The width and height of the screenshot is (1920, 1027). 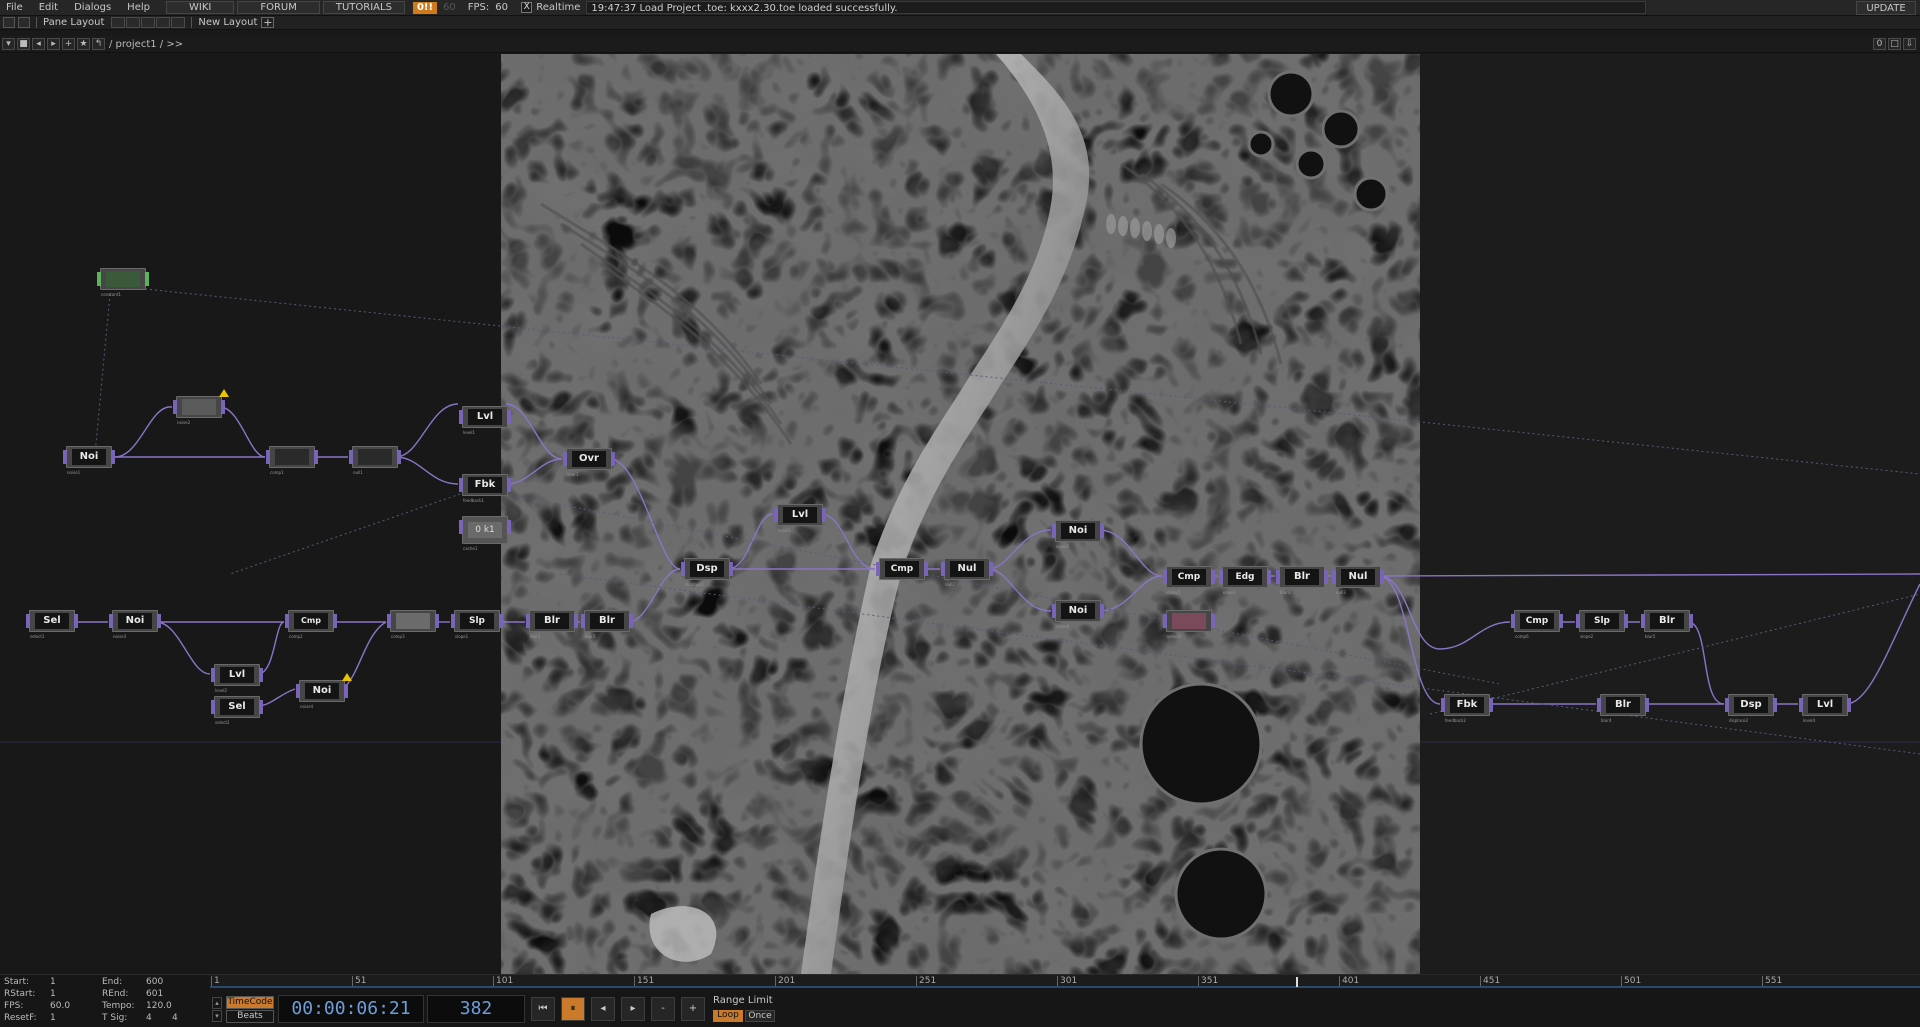 What do you see at coordinates (48, 7) in the screenshot?
I see `menu-edit: Edit` at bounding box center [48, 7].